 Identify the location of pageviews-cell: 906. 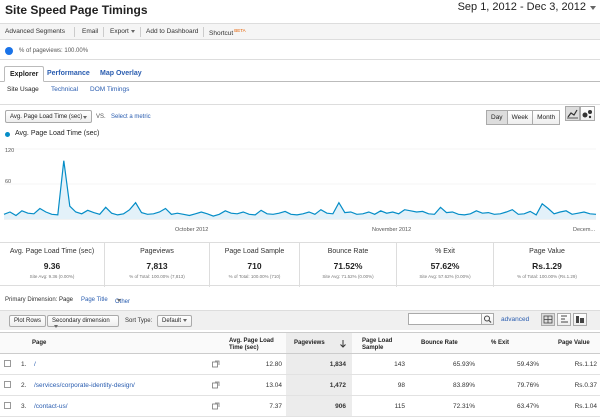
(340, 406).